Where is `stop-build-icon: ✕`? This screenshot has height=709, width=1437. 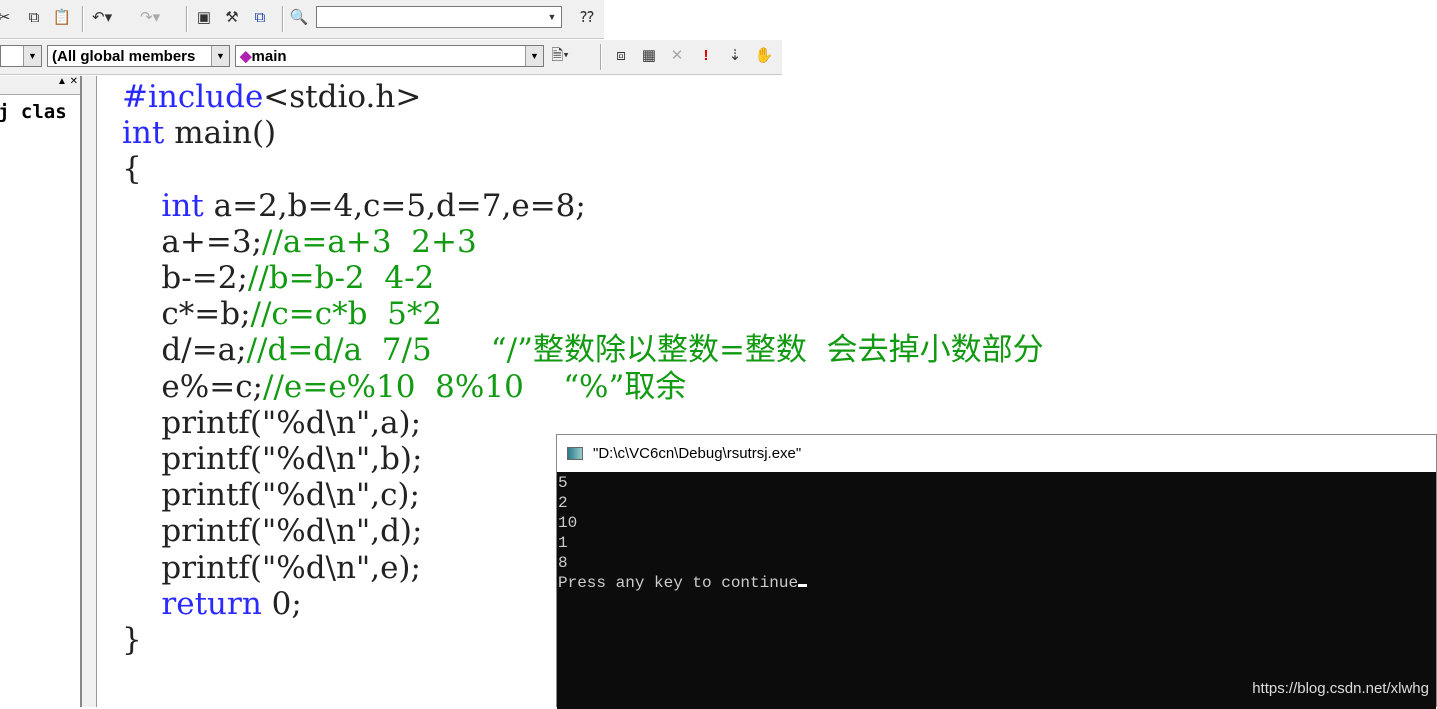
stop-build-icon: ✕ is located at coordinates (677, 56).